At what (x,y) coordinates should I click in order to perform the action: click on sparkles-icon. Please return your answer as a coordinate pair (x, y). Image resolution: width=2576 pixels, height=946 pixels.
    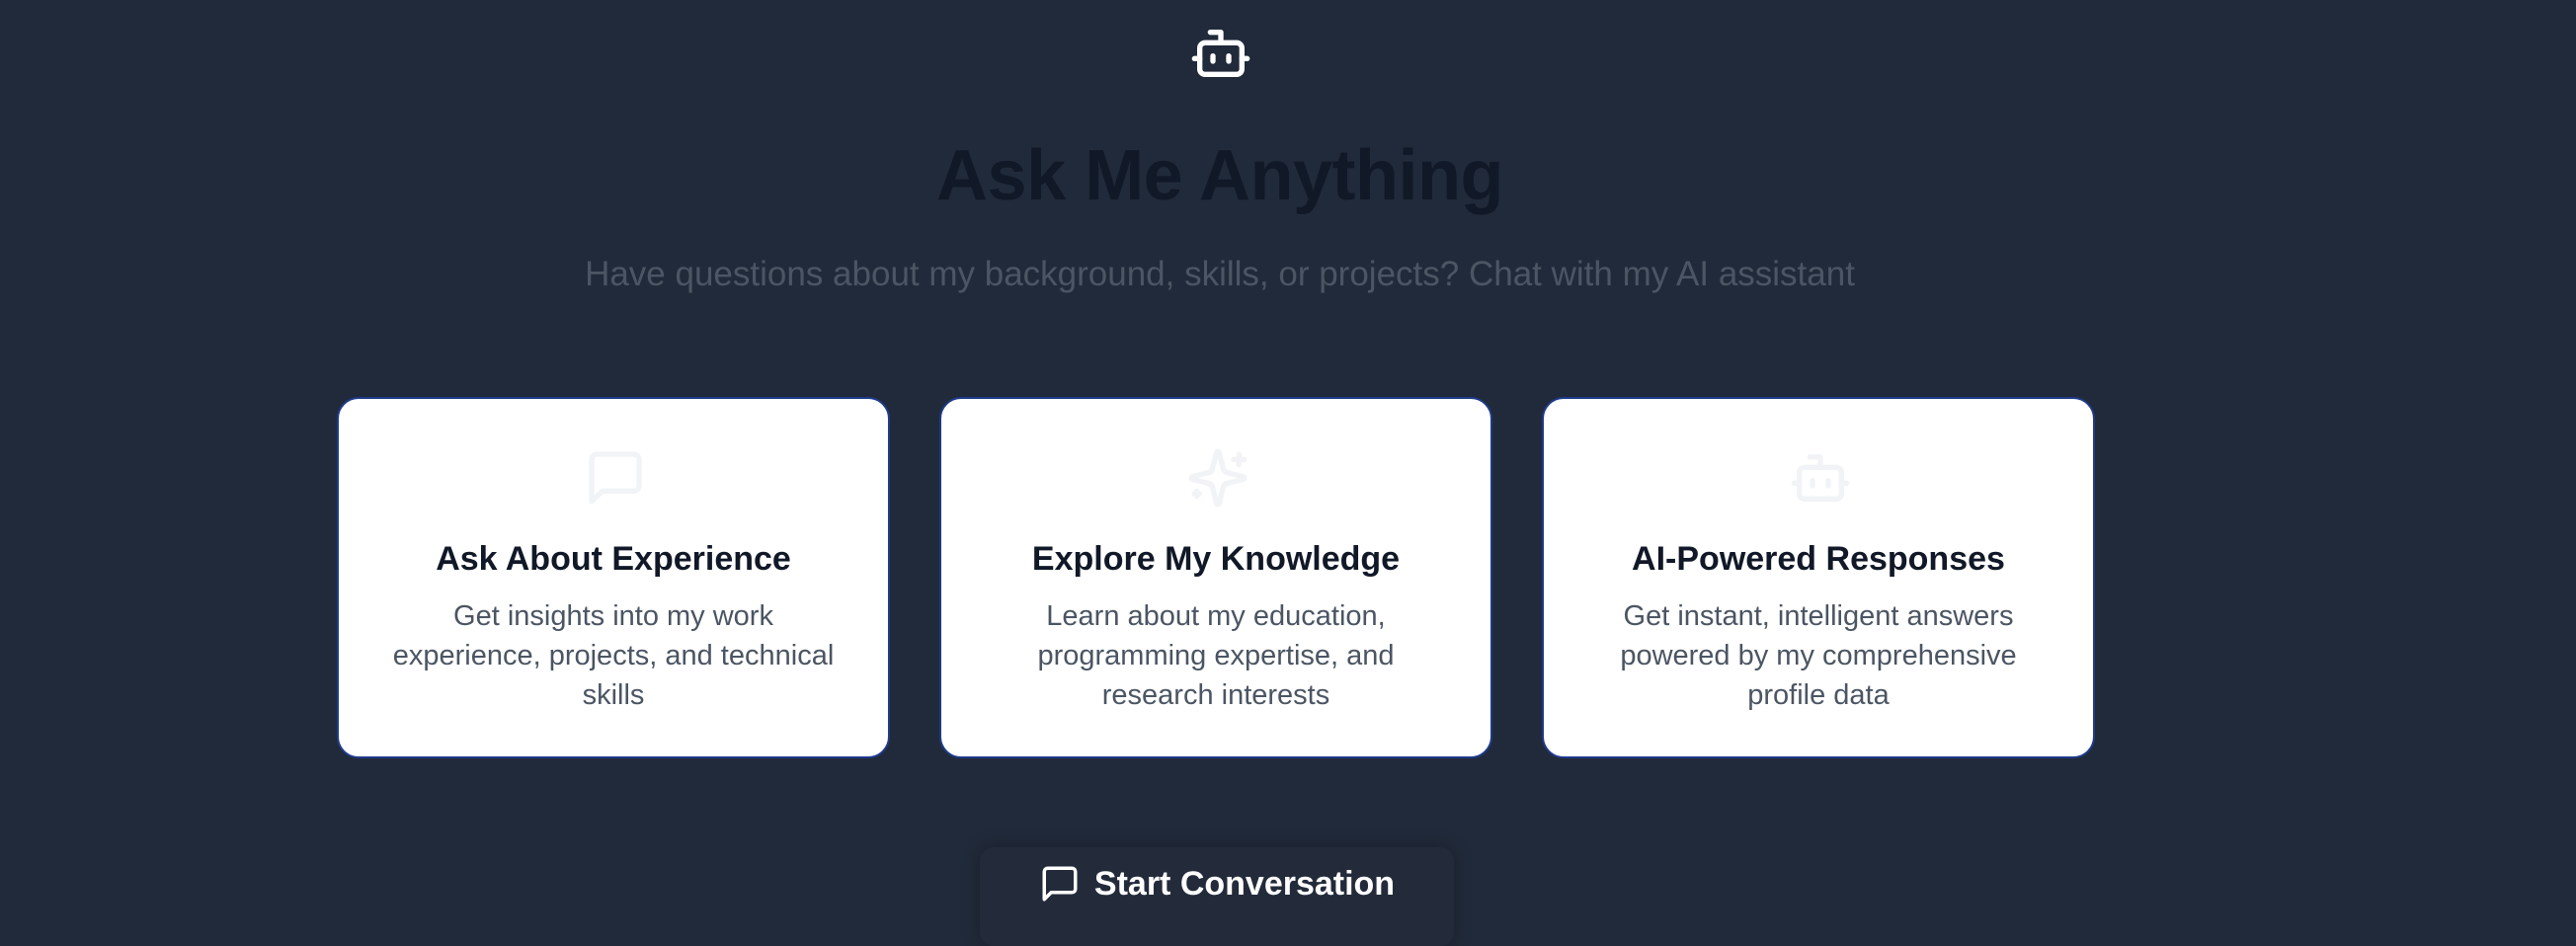
    Looking at the image, I should click on (1218, 478).